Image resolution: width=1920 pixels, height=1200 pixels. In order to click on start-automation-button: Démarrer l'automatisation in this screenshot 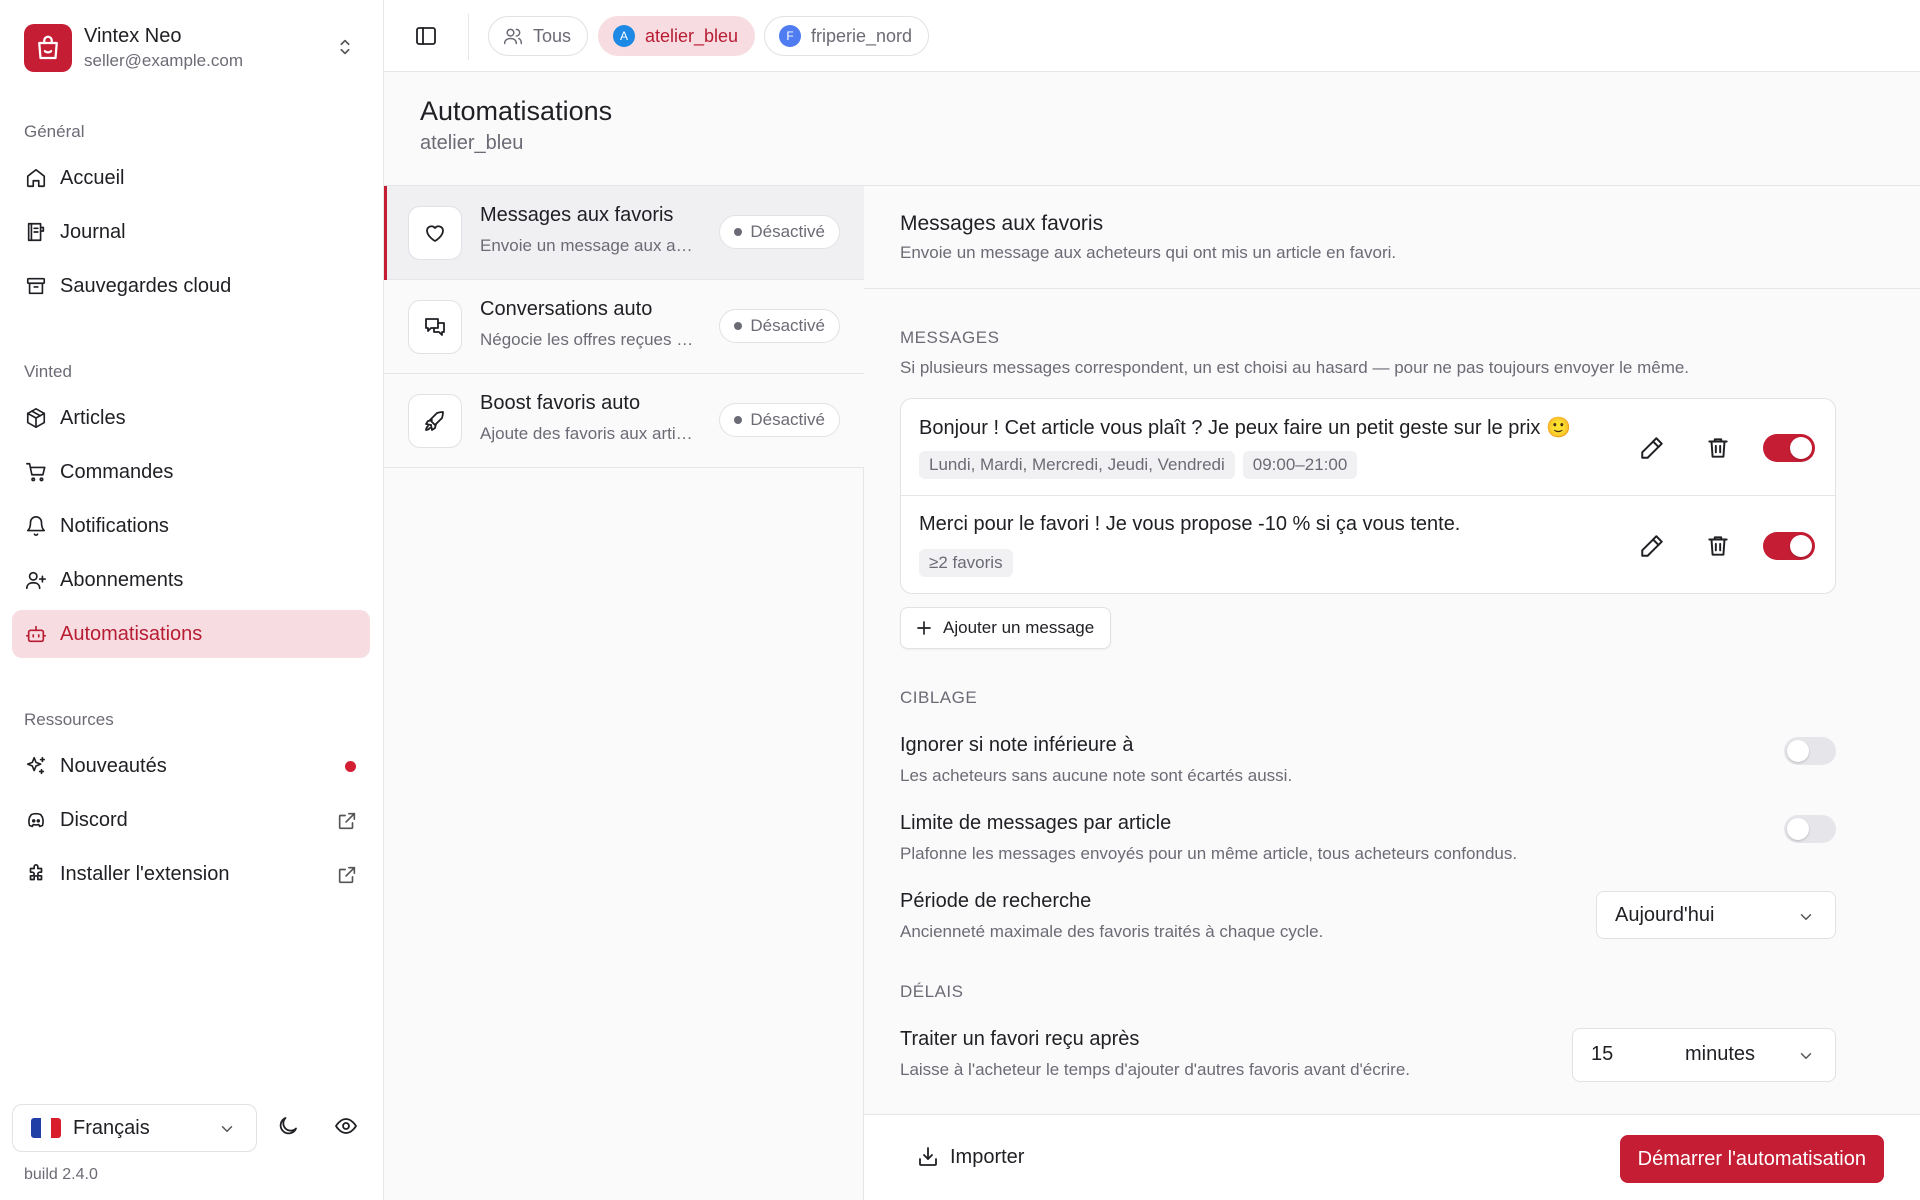, I will do `click(1751, 1159)`.